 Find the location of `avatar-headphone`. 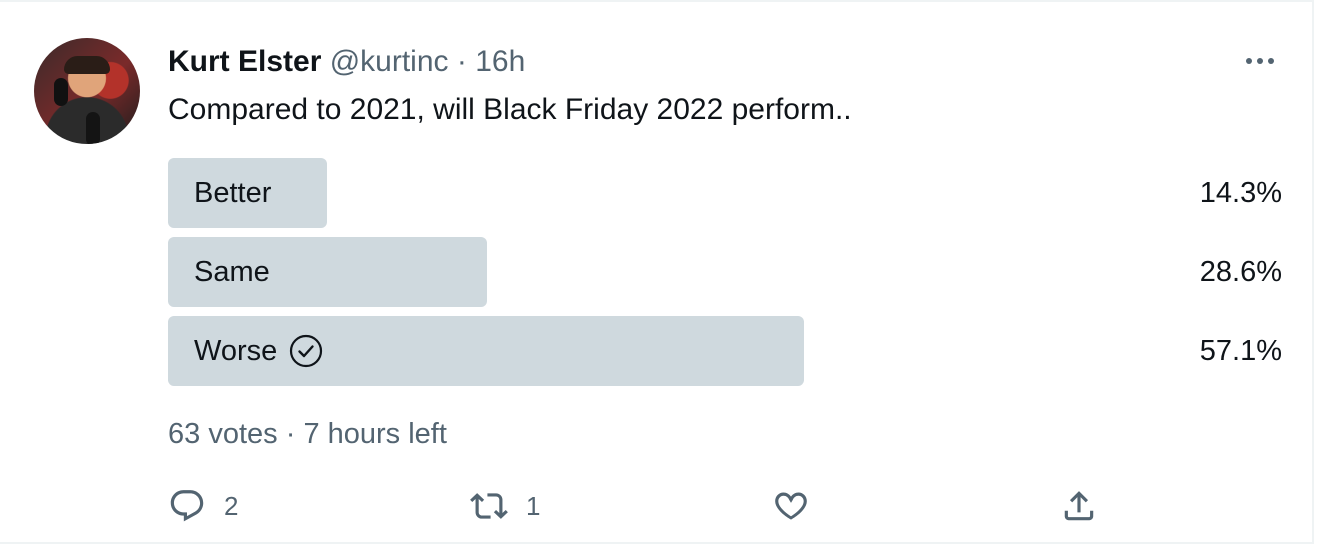

avatar-headphone is located at coordinates (61, 92).